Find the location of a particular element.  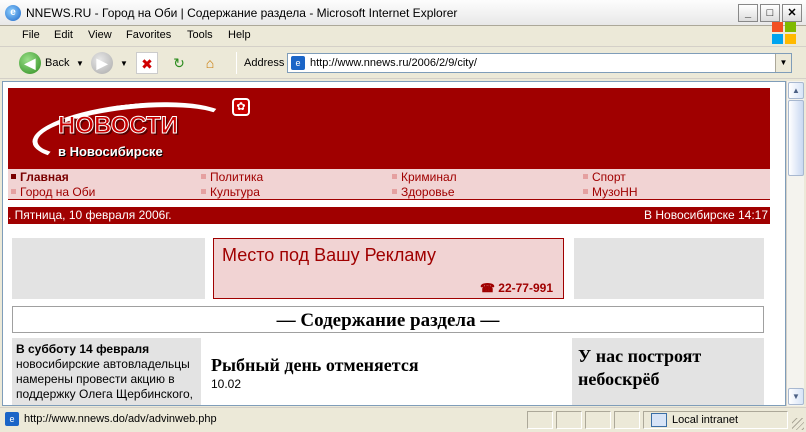

nav-label: Город на Оби is located at coordinates (58, 192).